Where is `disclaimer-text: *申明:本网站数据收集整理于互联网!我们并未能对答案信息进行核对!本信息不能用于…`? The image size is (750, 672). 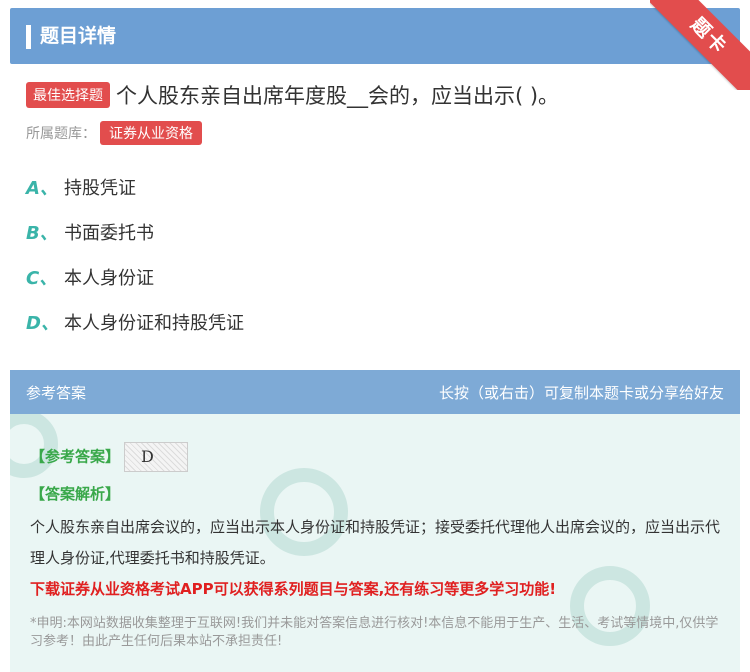 disclaimer-text: *申明:本网站数据收集整理于互联网!我们并未能对答案信息进行核对!本信息不能用于… is located at coordinates (374, 632).